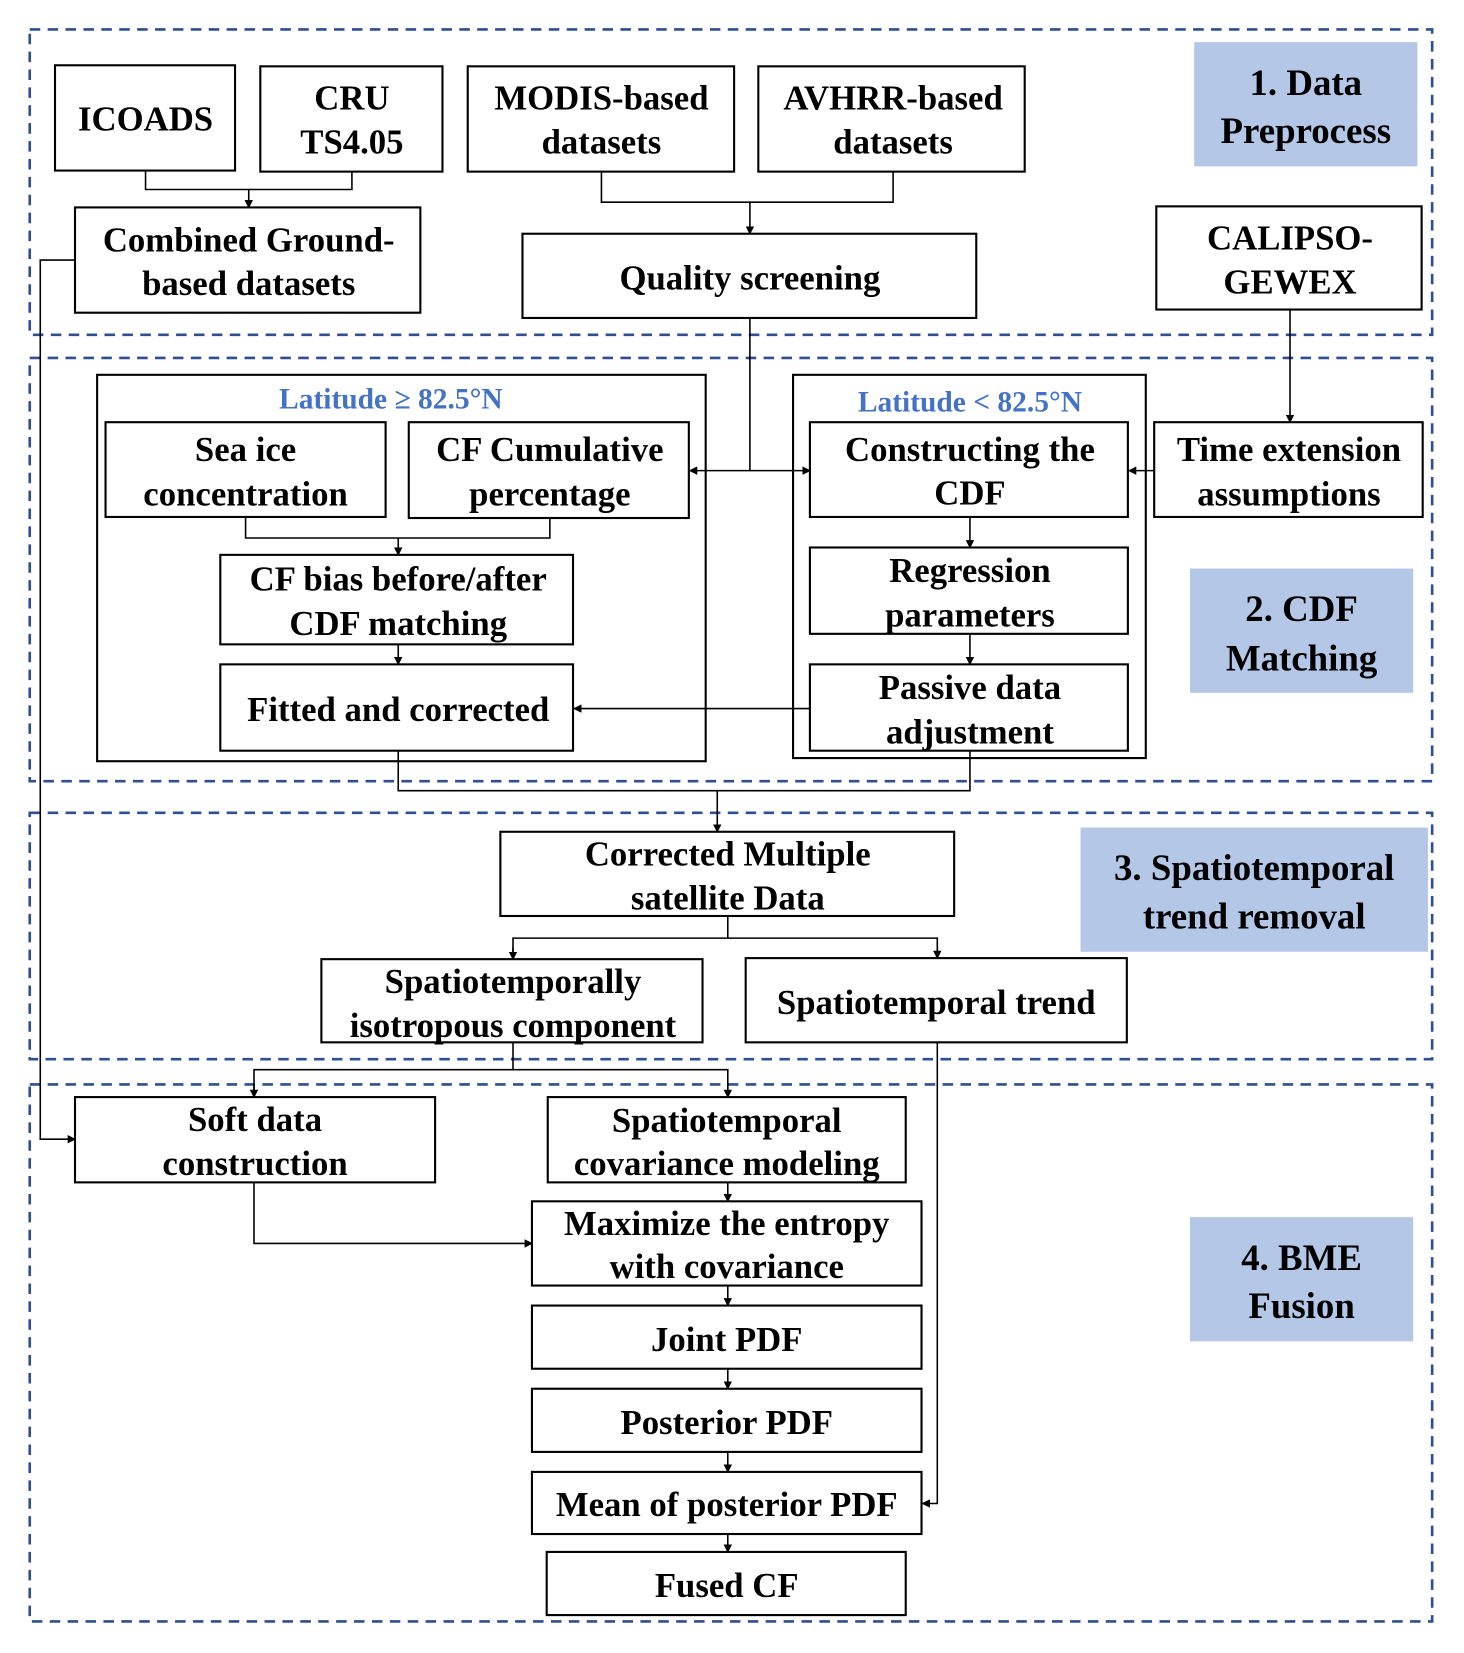 This screenshot has width=1464, height=1653. I want to click on box-posterior-pdf: Posterior PDF, so click(726, 1420).